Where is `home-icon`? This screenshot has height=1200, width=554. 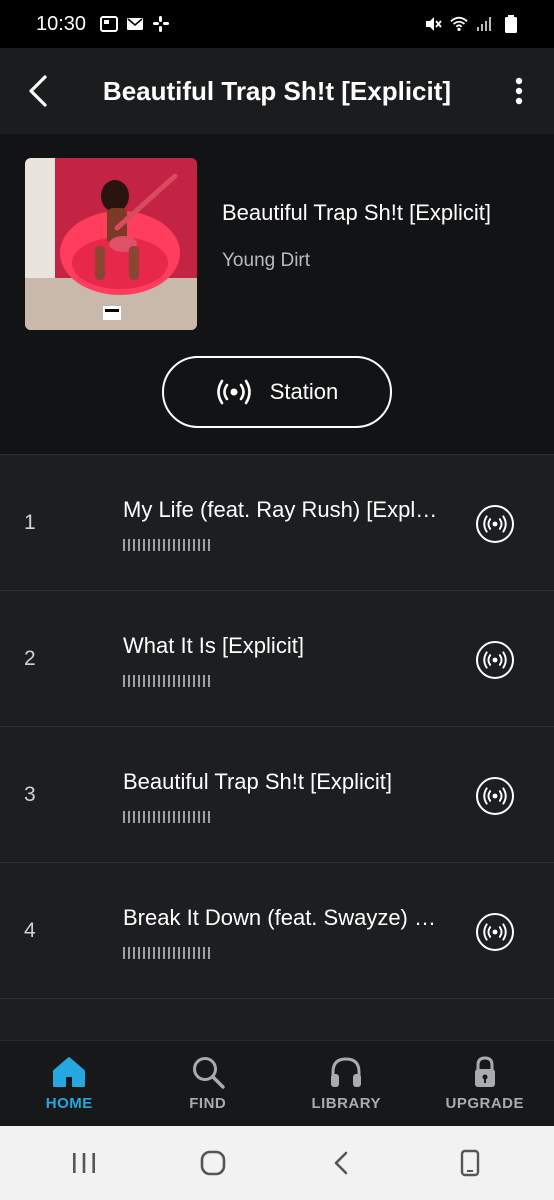
home-icon is located at coordinates (69, 1072).